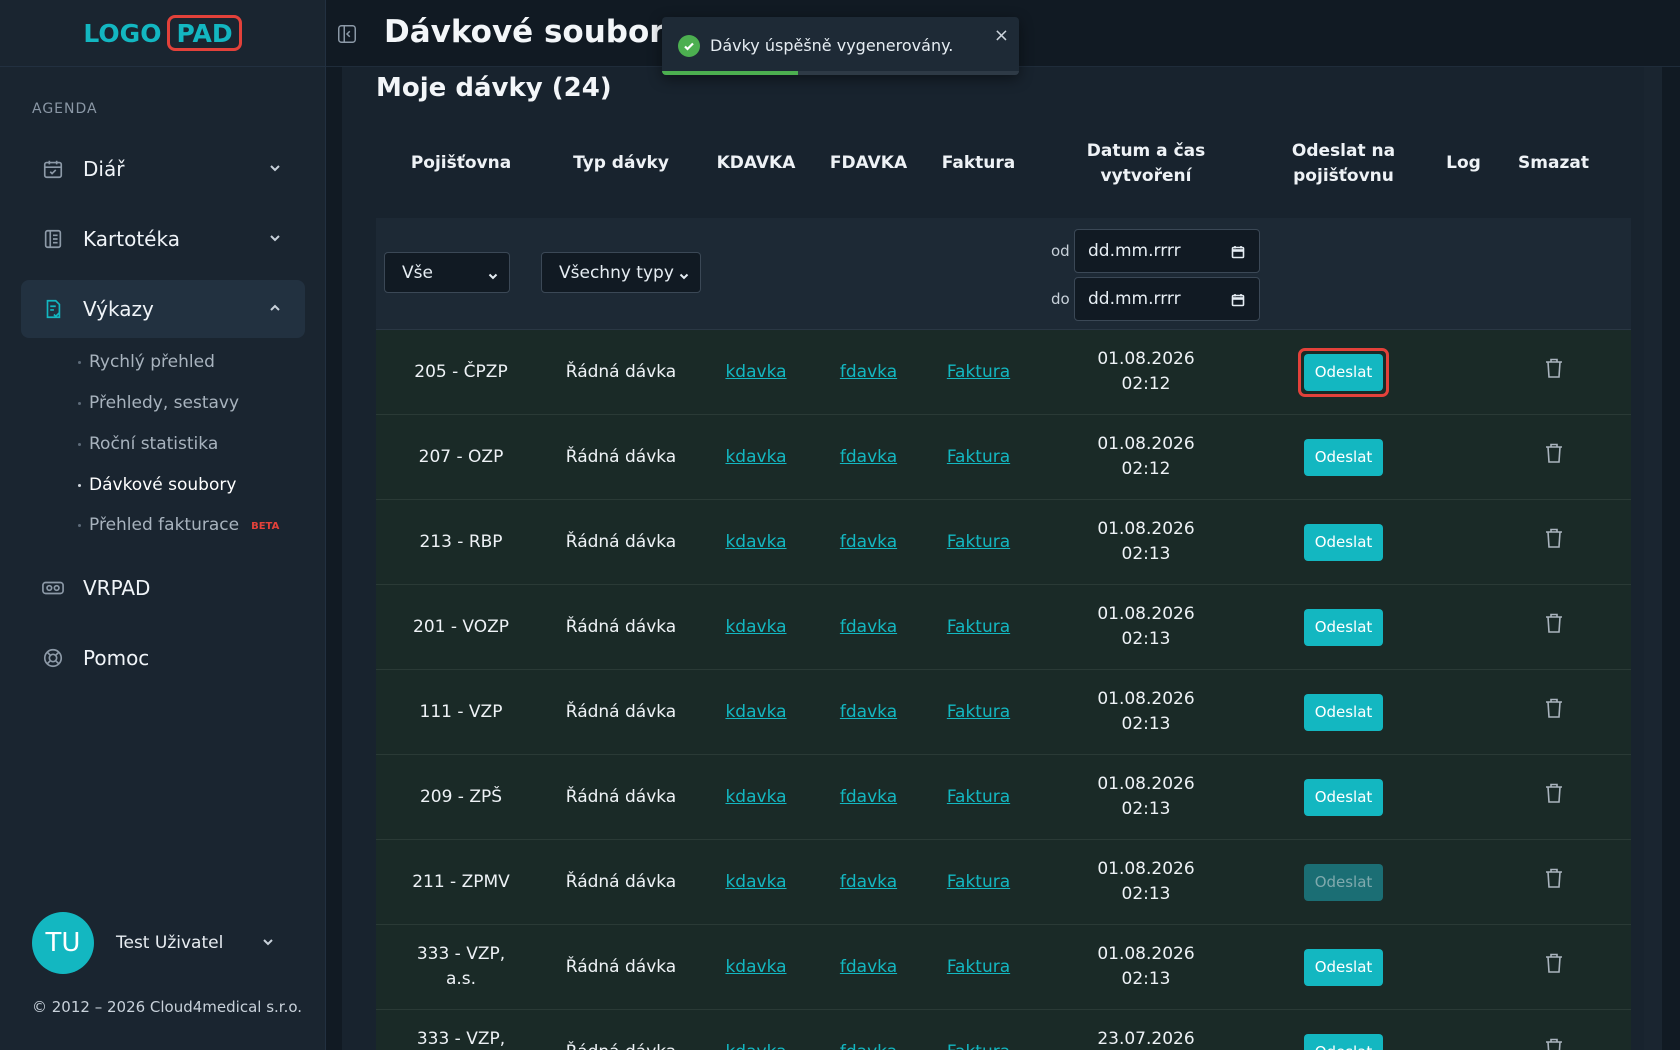 This screenshot has height=1050, width=1680. Describe the element at coordinates (1146, 784) in the screenshot. I see `created-date: 01.08.2026` at that location.